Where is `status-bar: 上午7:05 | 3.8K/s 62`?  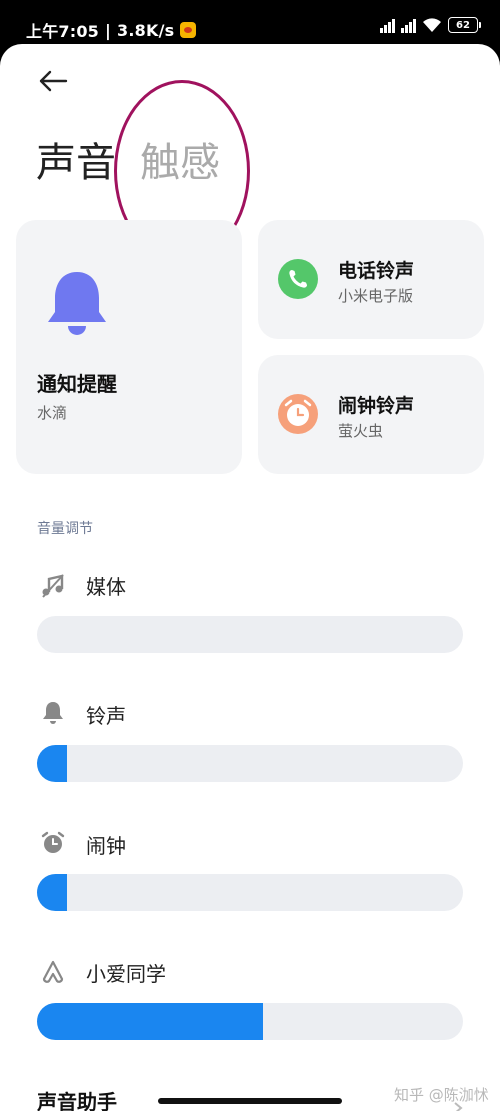
status-bar: 上午7:05 | 3.8K/s 62 is located at coordinates (250, 22).